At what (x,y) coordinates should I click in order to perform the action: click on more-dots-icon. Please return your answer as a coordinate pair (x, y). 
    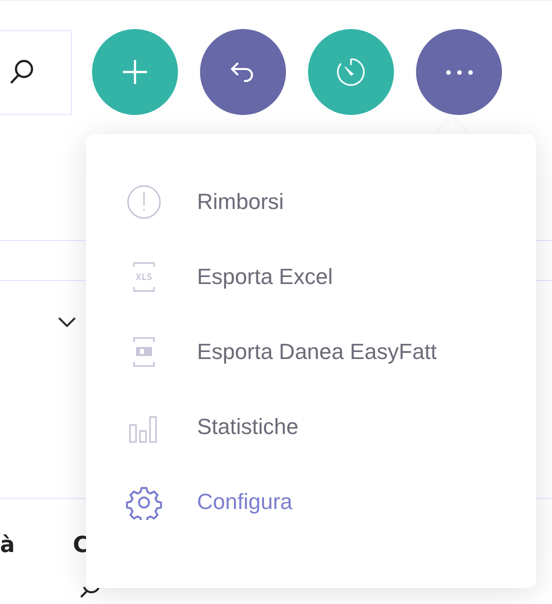
    Looking at the image, I should click on (459, 72).